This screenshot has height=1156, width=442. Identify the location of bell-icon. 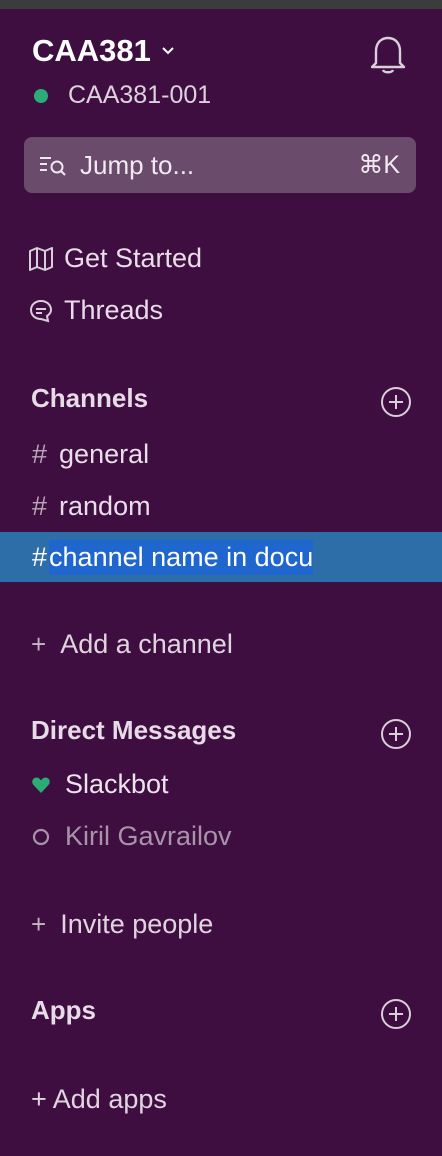
(388, 53).